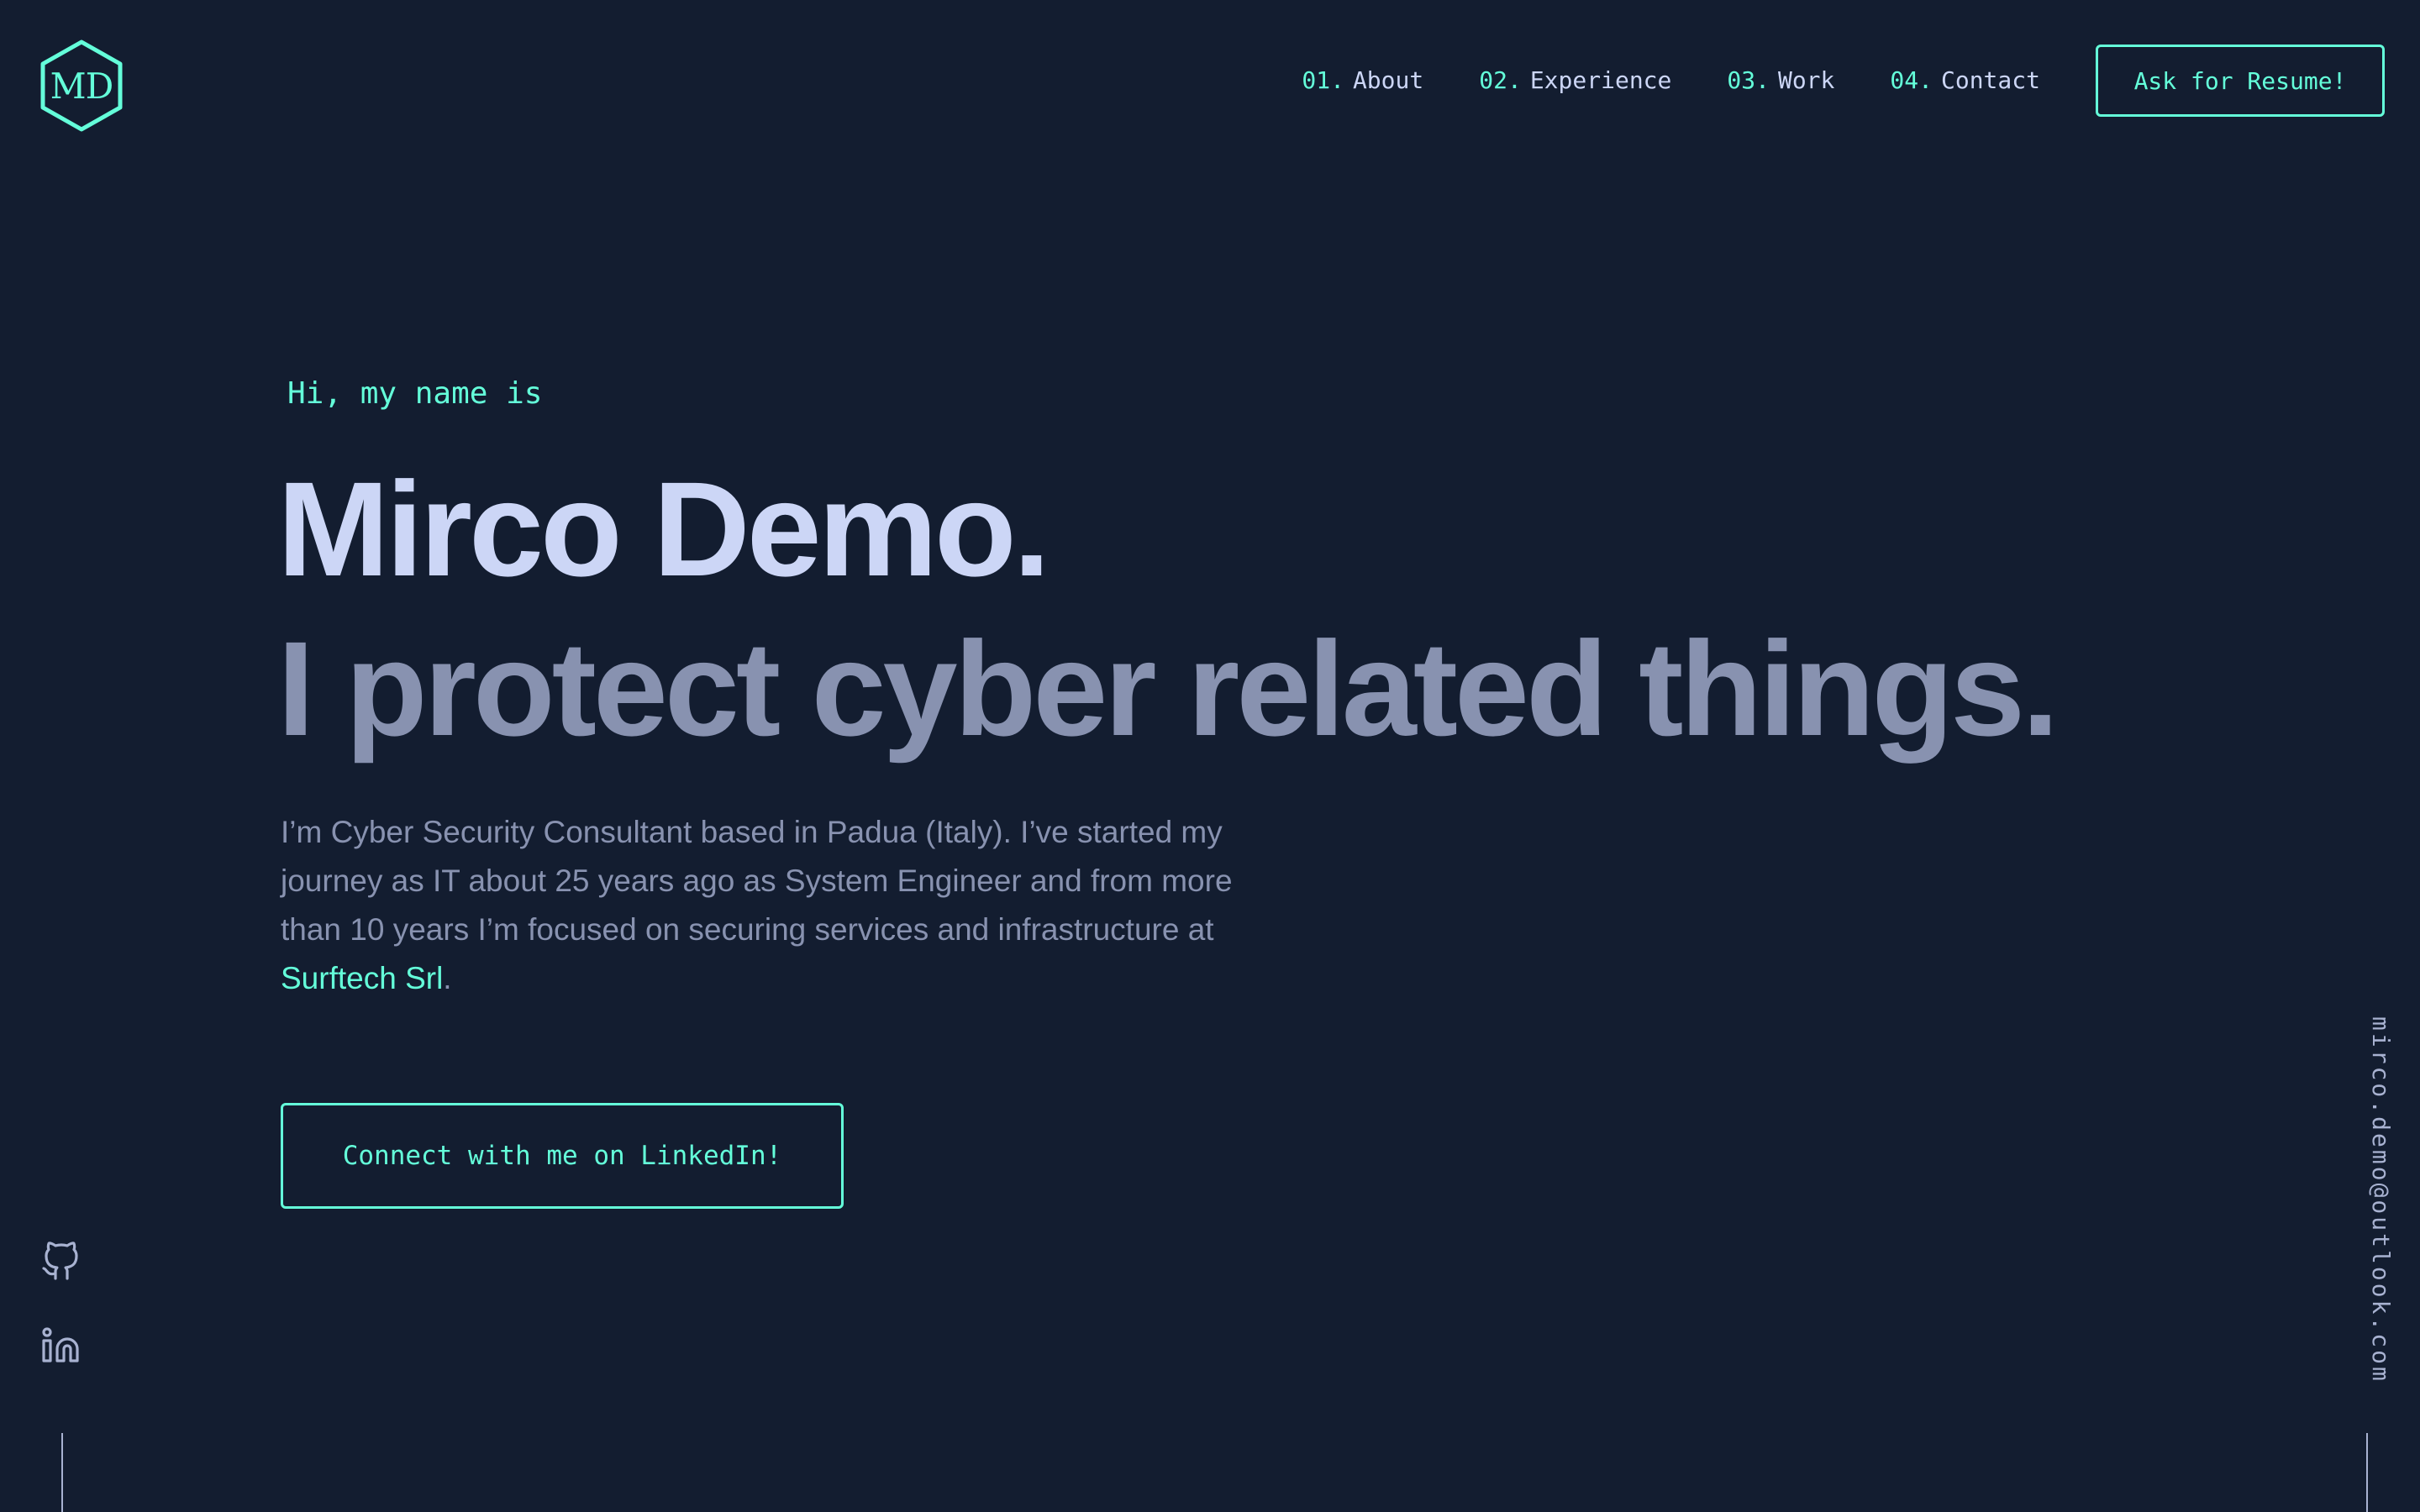 The height and width of the screenshot is (1512, 2420). What do you see at coordinates (62, 1304) in the screenshot?
I see `social-sidebar` at bounding box center [62, 1304].